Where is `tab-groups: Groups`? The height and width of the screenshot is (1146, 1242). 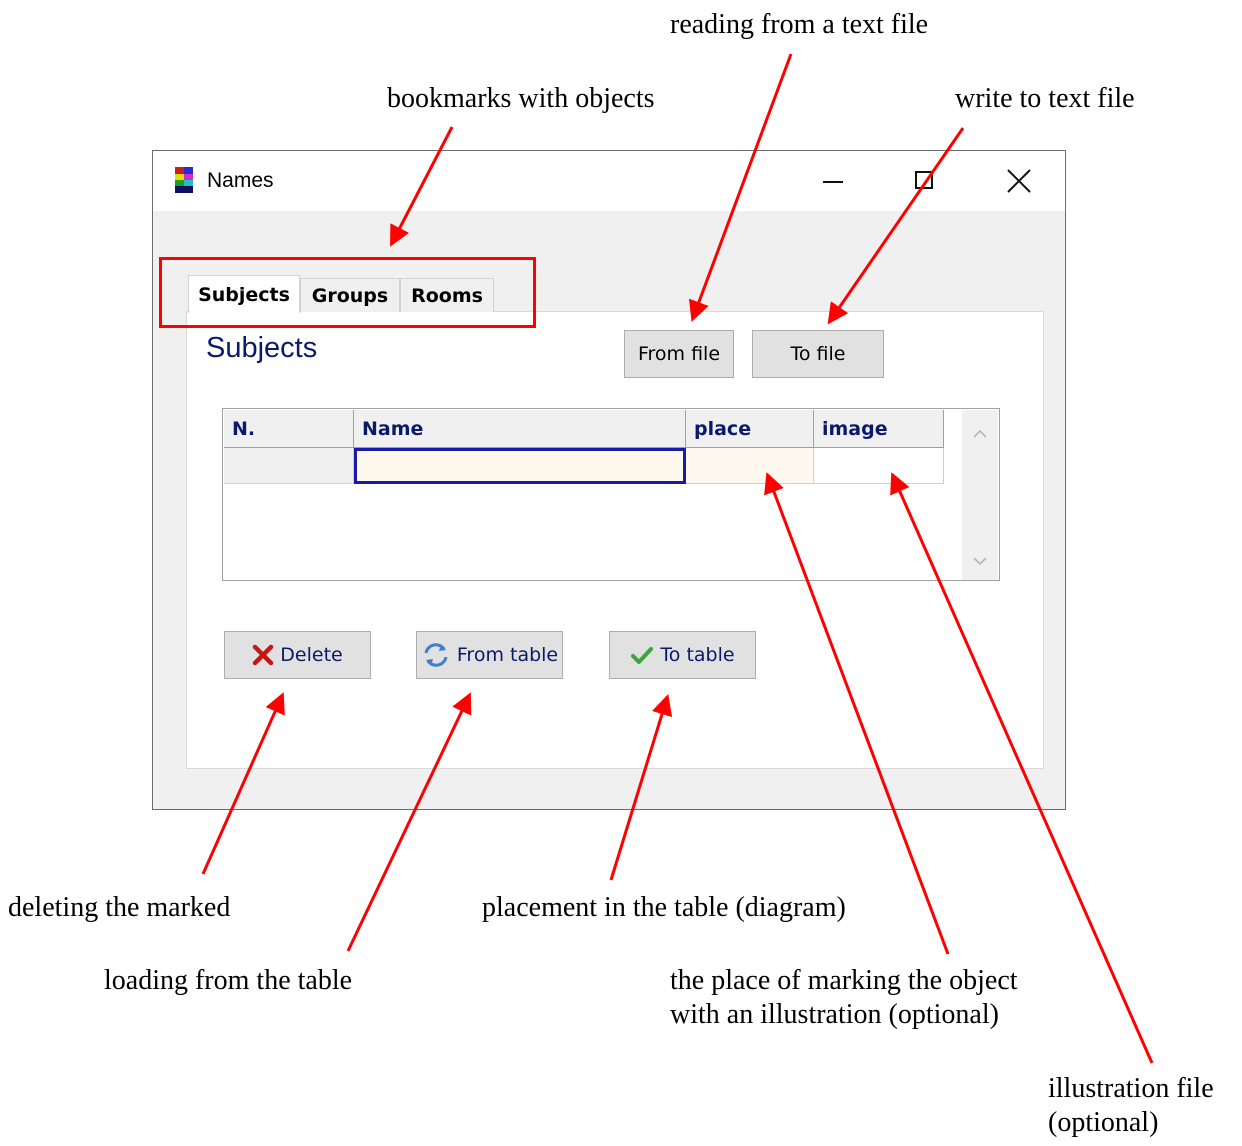 tab-groups: Groups is located at coordinates (350, 295).